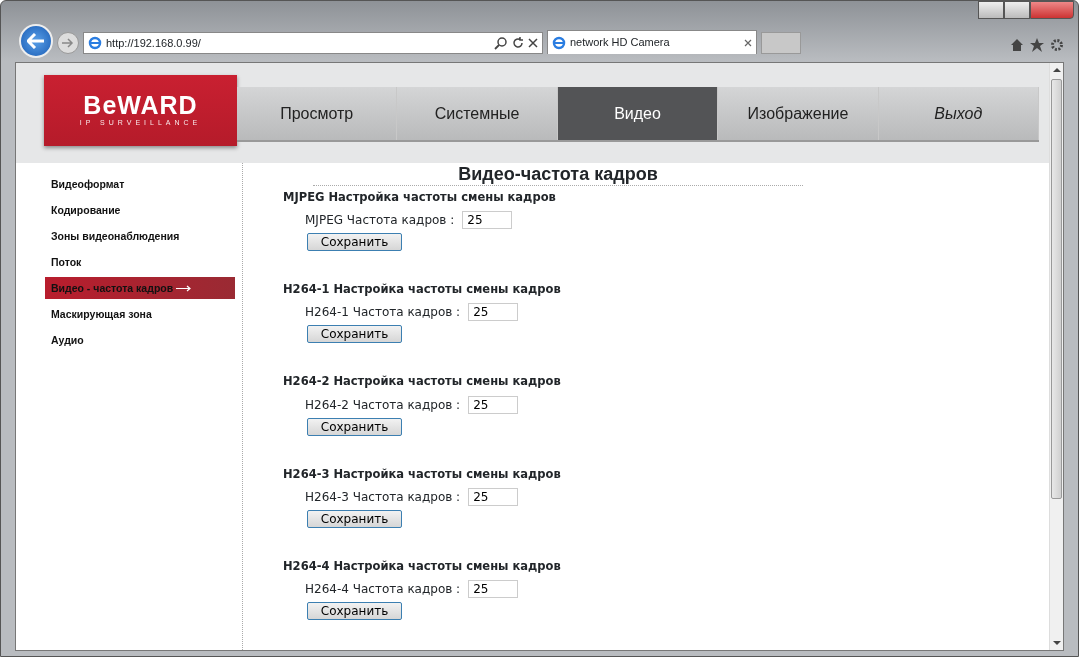 The image size is (1079, 657). Describe the element at coordinates (383, 313) in the screenshot. I see `field-label: H264-1 Частота кадров :` at that location.